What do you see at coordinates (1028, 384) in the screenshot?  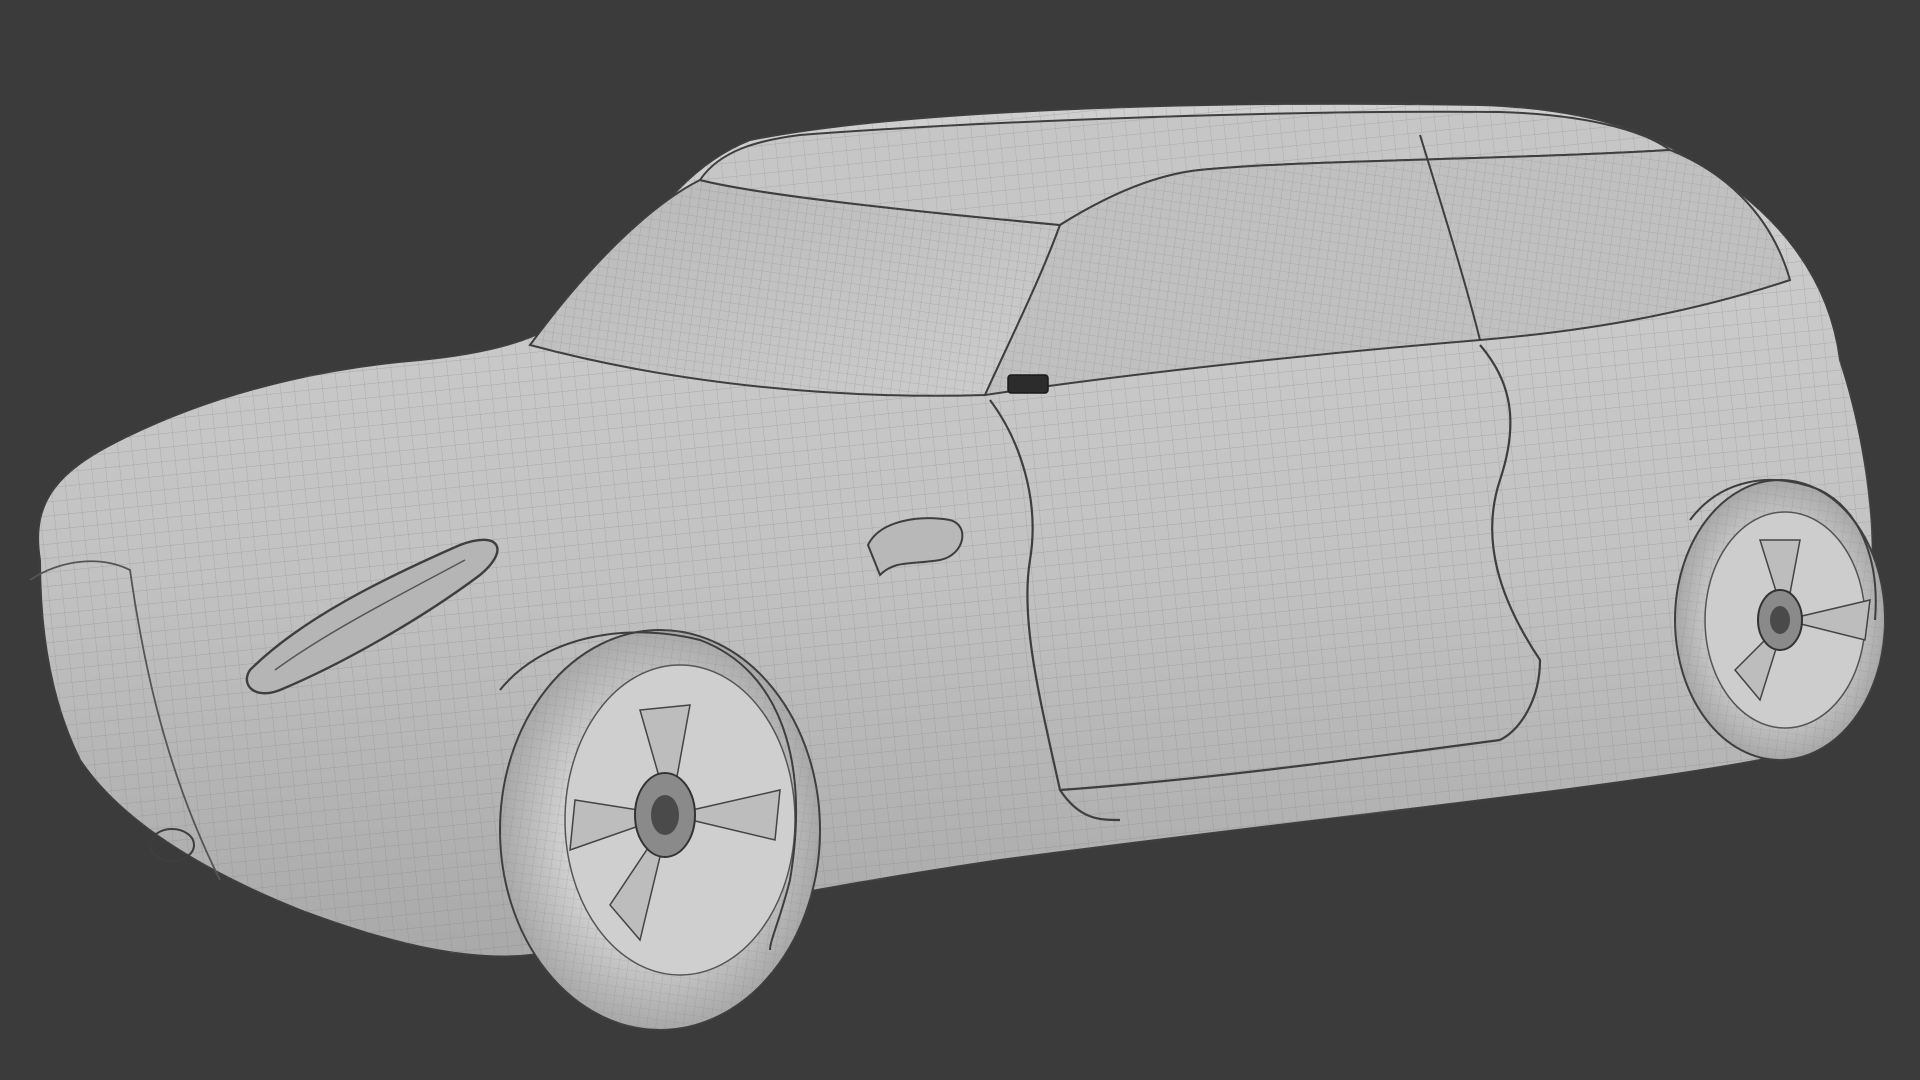 I see `side-mirror` at bounding box center [1028, 384].